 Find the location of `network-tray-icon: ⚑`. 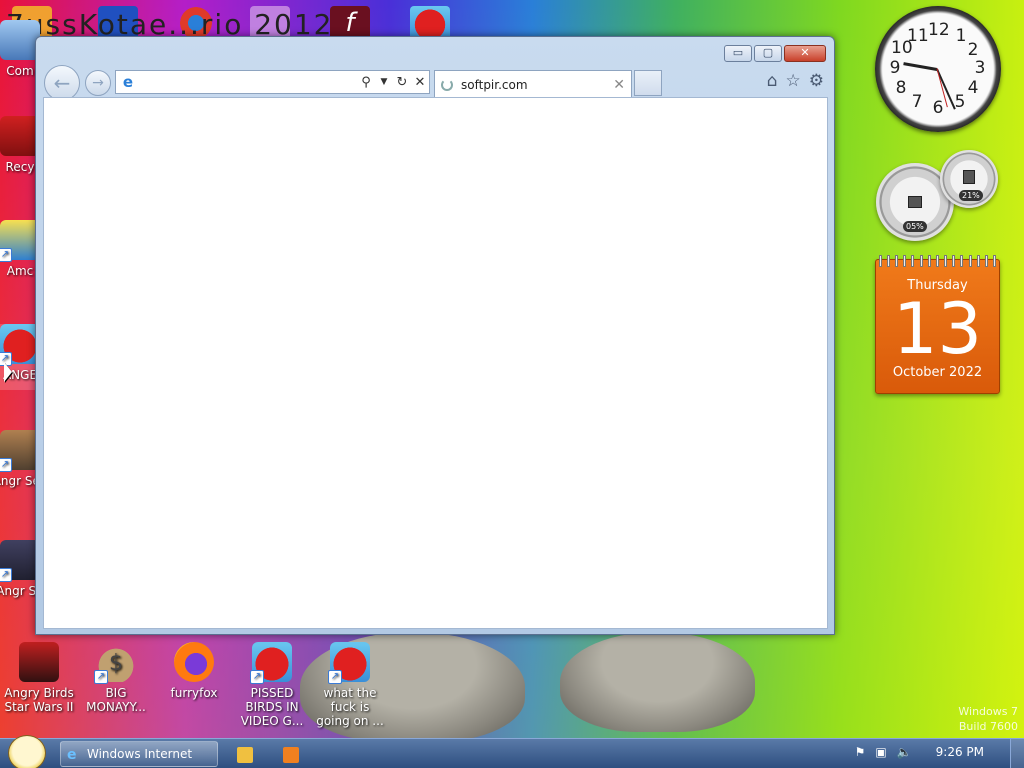

network-tray-icon: ⚑ is located at coordinates (860, 752).